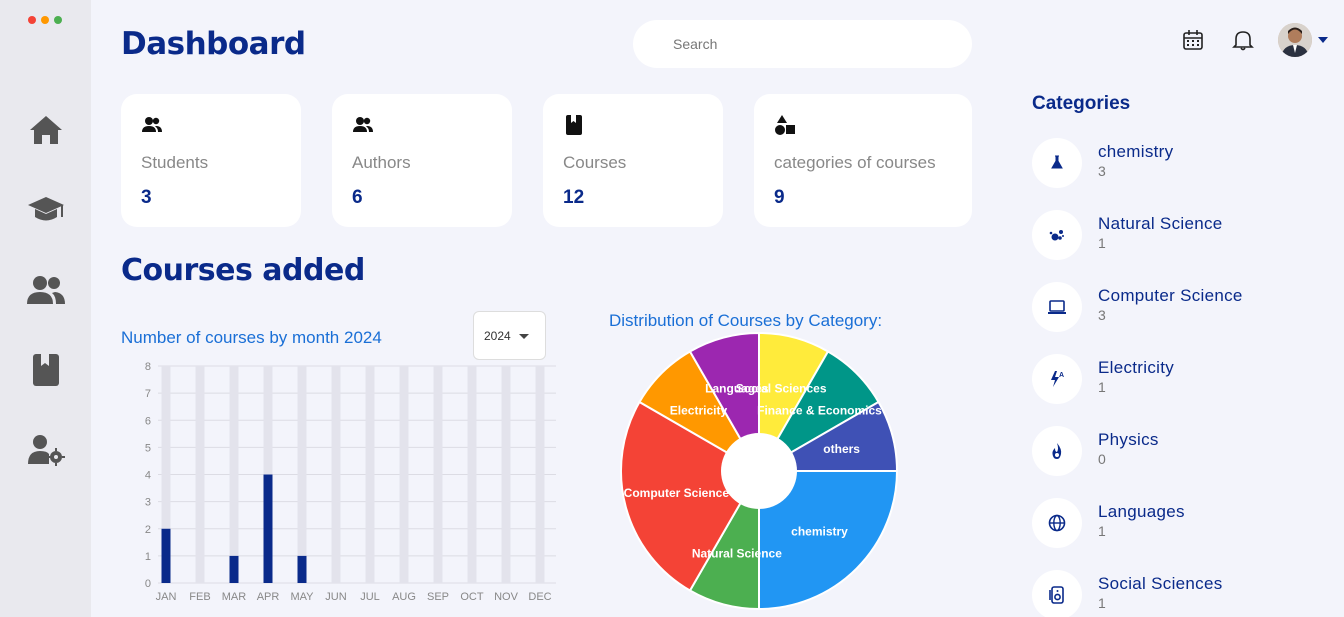 Image resolution: width=1344 pixels, height=617 pixels. I want to click on donut-hole, so click(759, 471).